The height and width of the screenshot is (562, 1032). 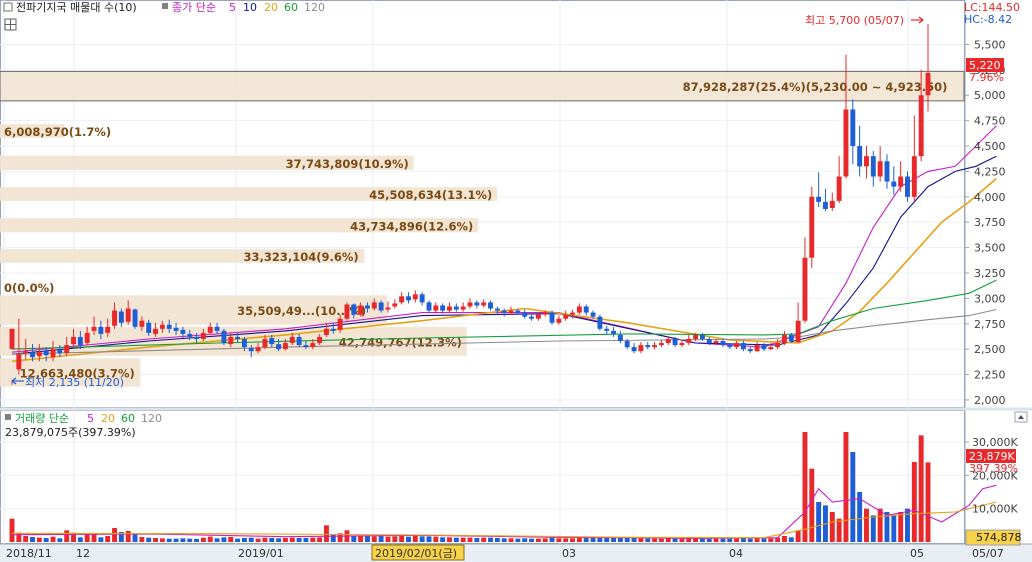 I want to click on ma-period-20: 20, so click(x=271, y=7).